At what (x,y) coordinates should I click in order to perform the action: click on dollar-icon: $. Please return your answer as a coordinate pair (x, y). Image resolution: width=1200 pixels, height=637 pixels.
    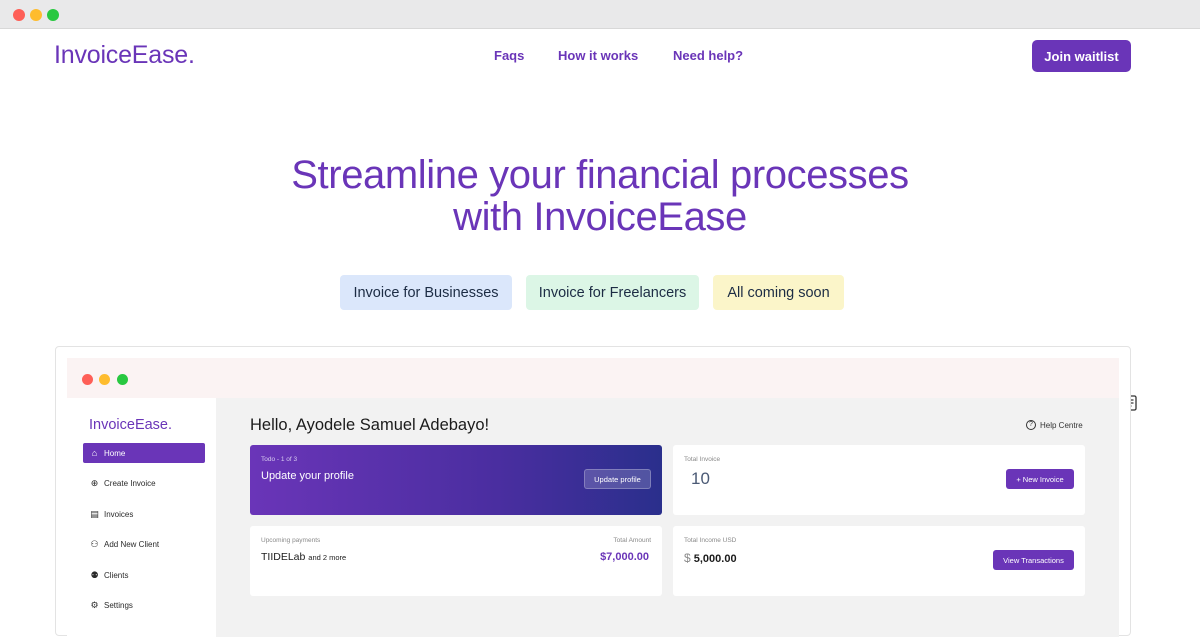
    Looking at the image, I should click on (687, 558).